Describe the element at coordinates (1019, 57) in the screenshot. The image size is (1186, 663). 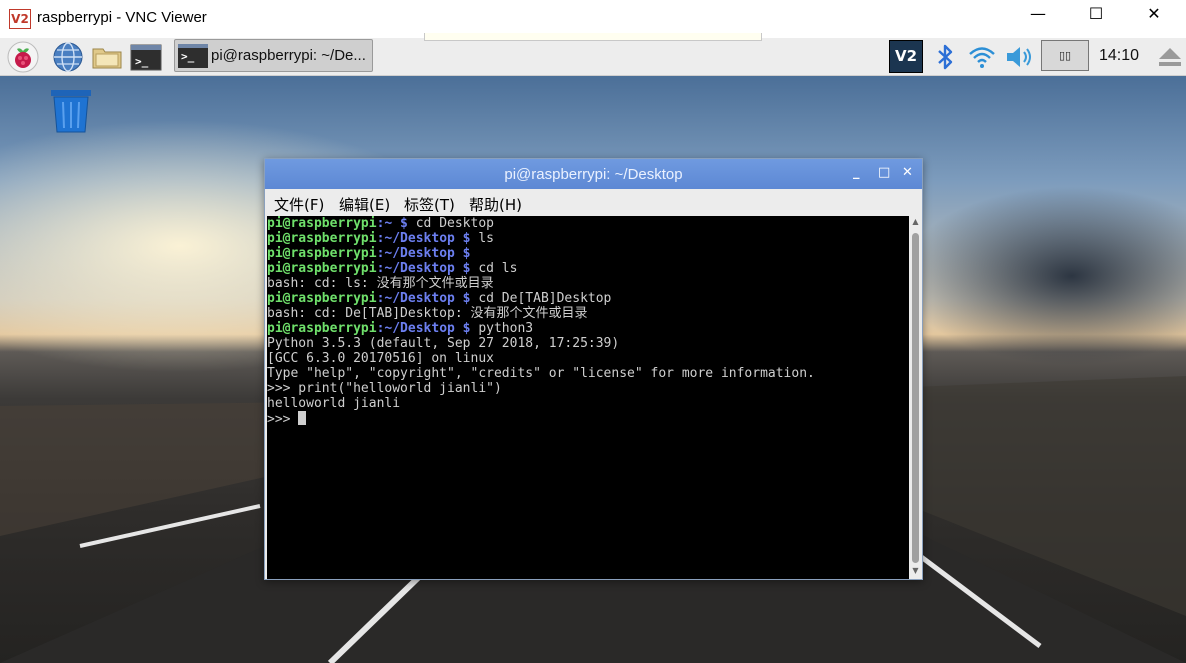
I see `volume-icon` at that location.